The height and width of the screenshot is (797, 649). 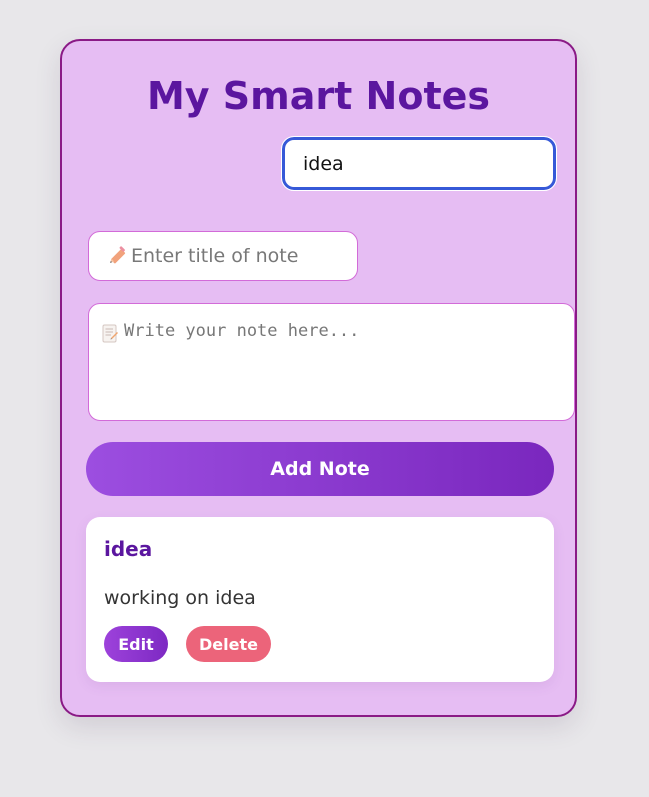 I want to click on note-card-body: working on idea, so click(x=180, y=598).